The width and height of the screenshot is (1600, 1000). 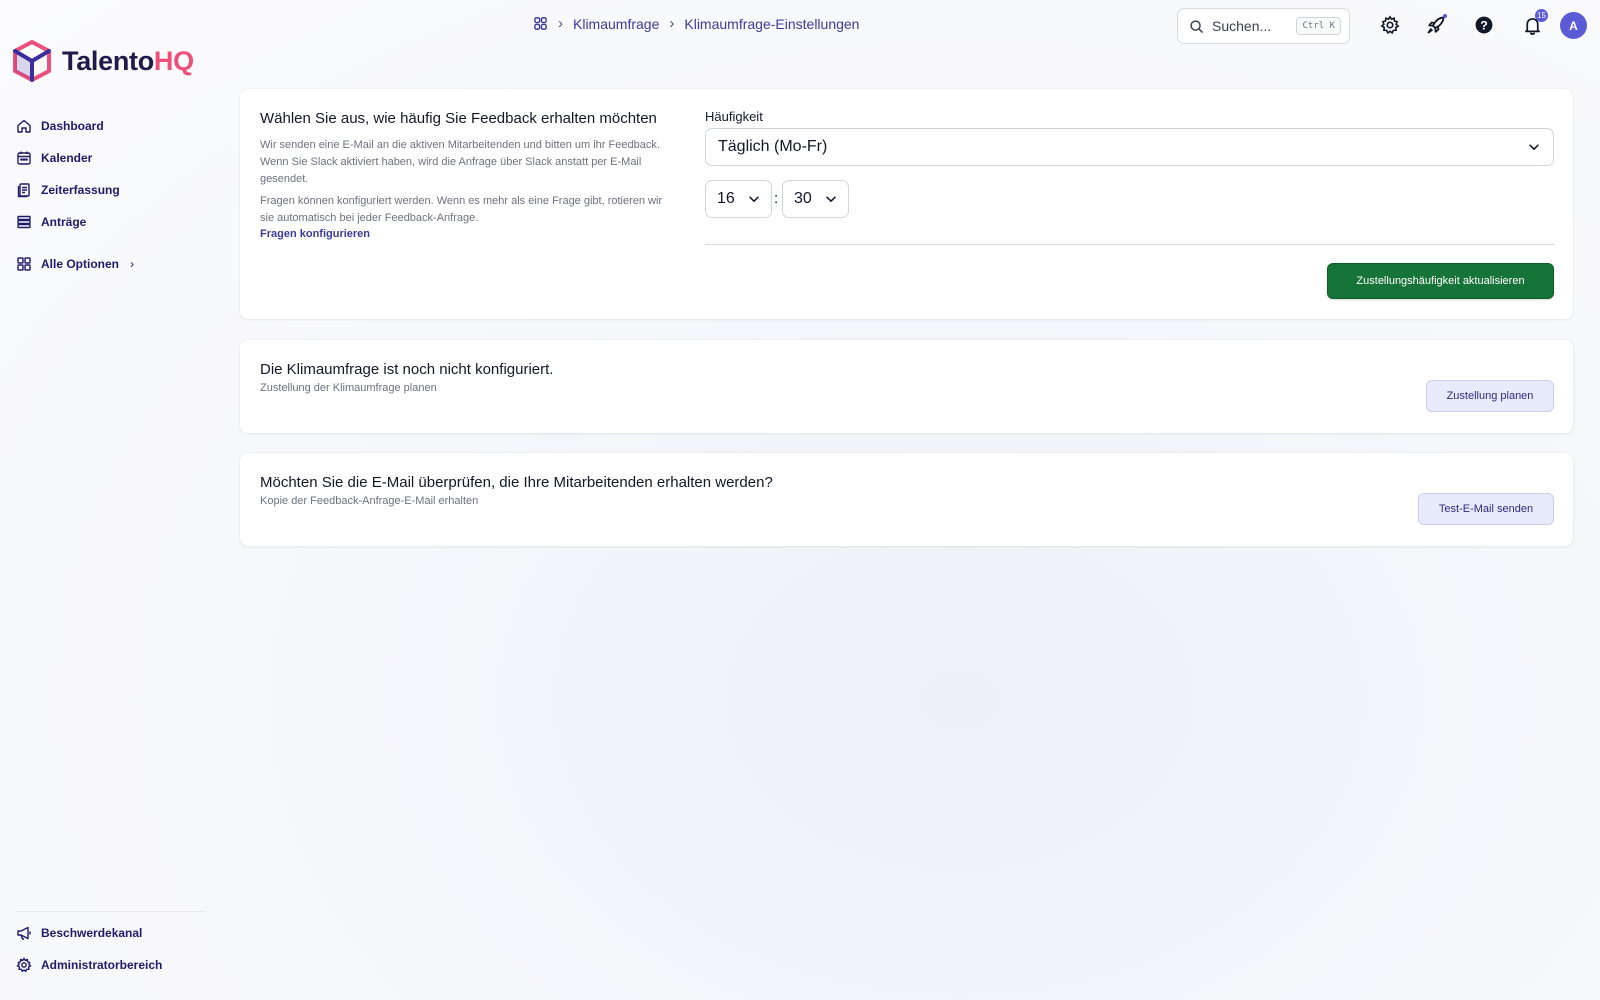 I want to click on logo-wordmark: TalentoHQ, so click(x=128, y=61).